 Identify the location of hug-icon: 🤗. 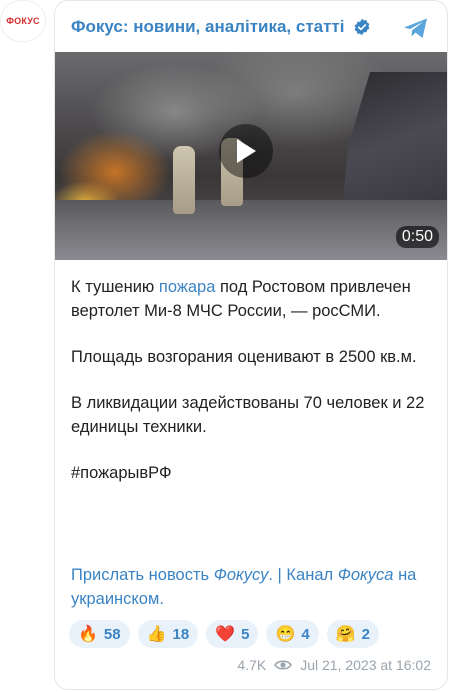
(345, 634).